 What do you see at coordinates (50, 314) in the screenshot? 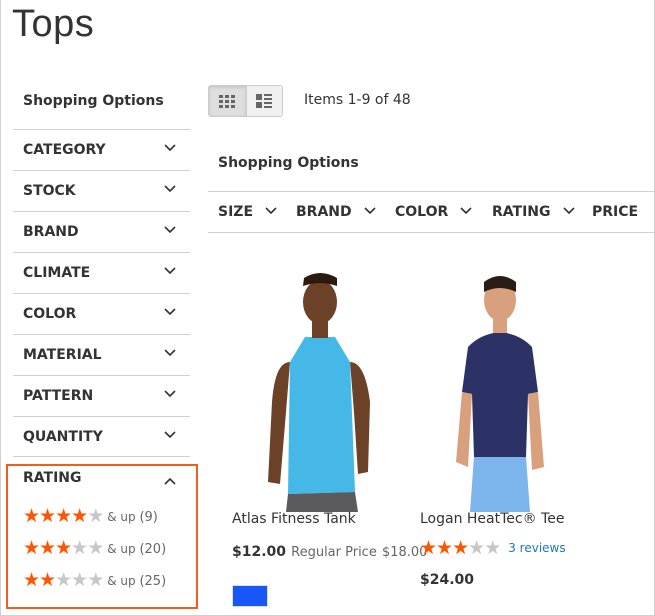
I see `filter-label: COLOR` at bounding box center [50, 314].